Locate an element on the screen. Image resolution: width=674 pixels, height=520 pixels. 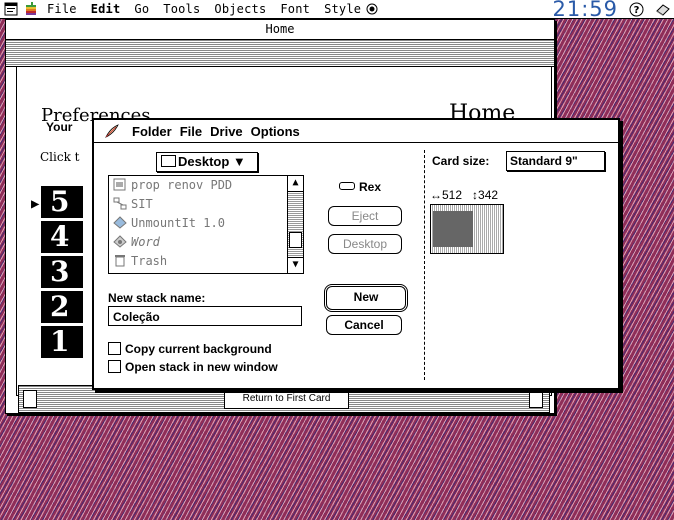
help-icon: ? is located at coordinates (636, 9).